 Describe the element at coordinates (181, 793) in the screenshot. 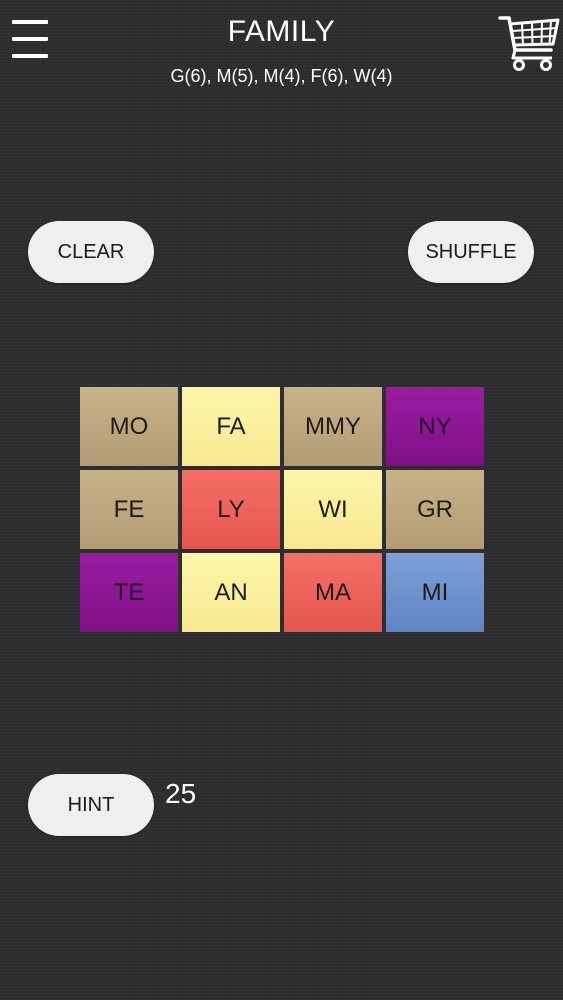

I see `hint-count: 25` at that location.